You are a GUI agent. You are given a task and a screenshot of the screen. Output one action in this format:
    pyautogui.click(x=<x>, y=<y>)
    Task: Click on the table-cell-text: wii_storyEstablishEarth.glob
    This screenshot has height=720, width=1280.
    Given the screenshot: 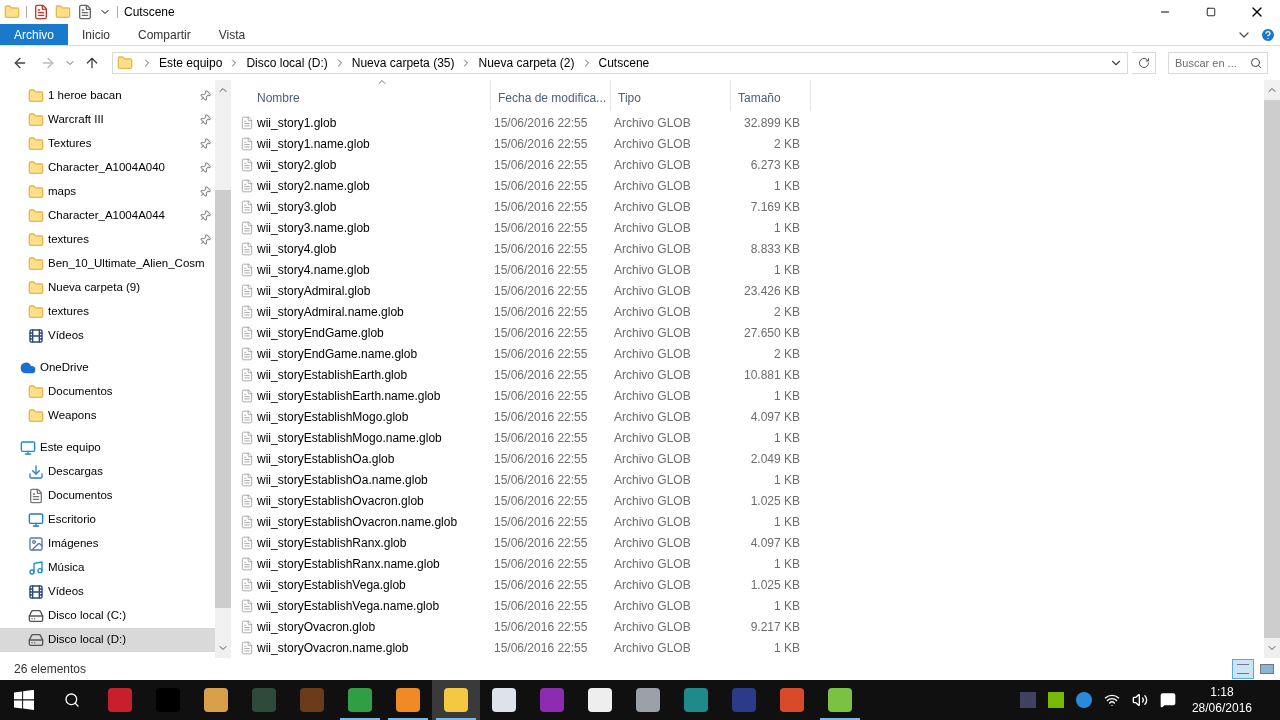 What is the action you would take?
    pyautogui.click(x=332, y=375)
    